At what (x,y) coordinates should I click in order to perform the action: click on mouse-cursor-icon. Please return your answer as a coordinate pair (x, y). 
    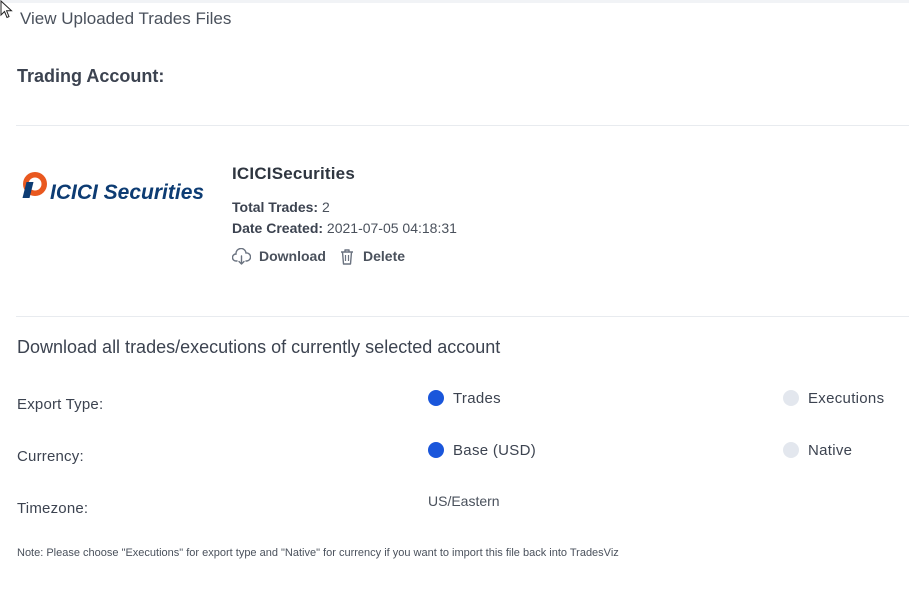
    Looking at the image, I should click on (6, 9).